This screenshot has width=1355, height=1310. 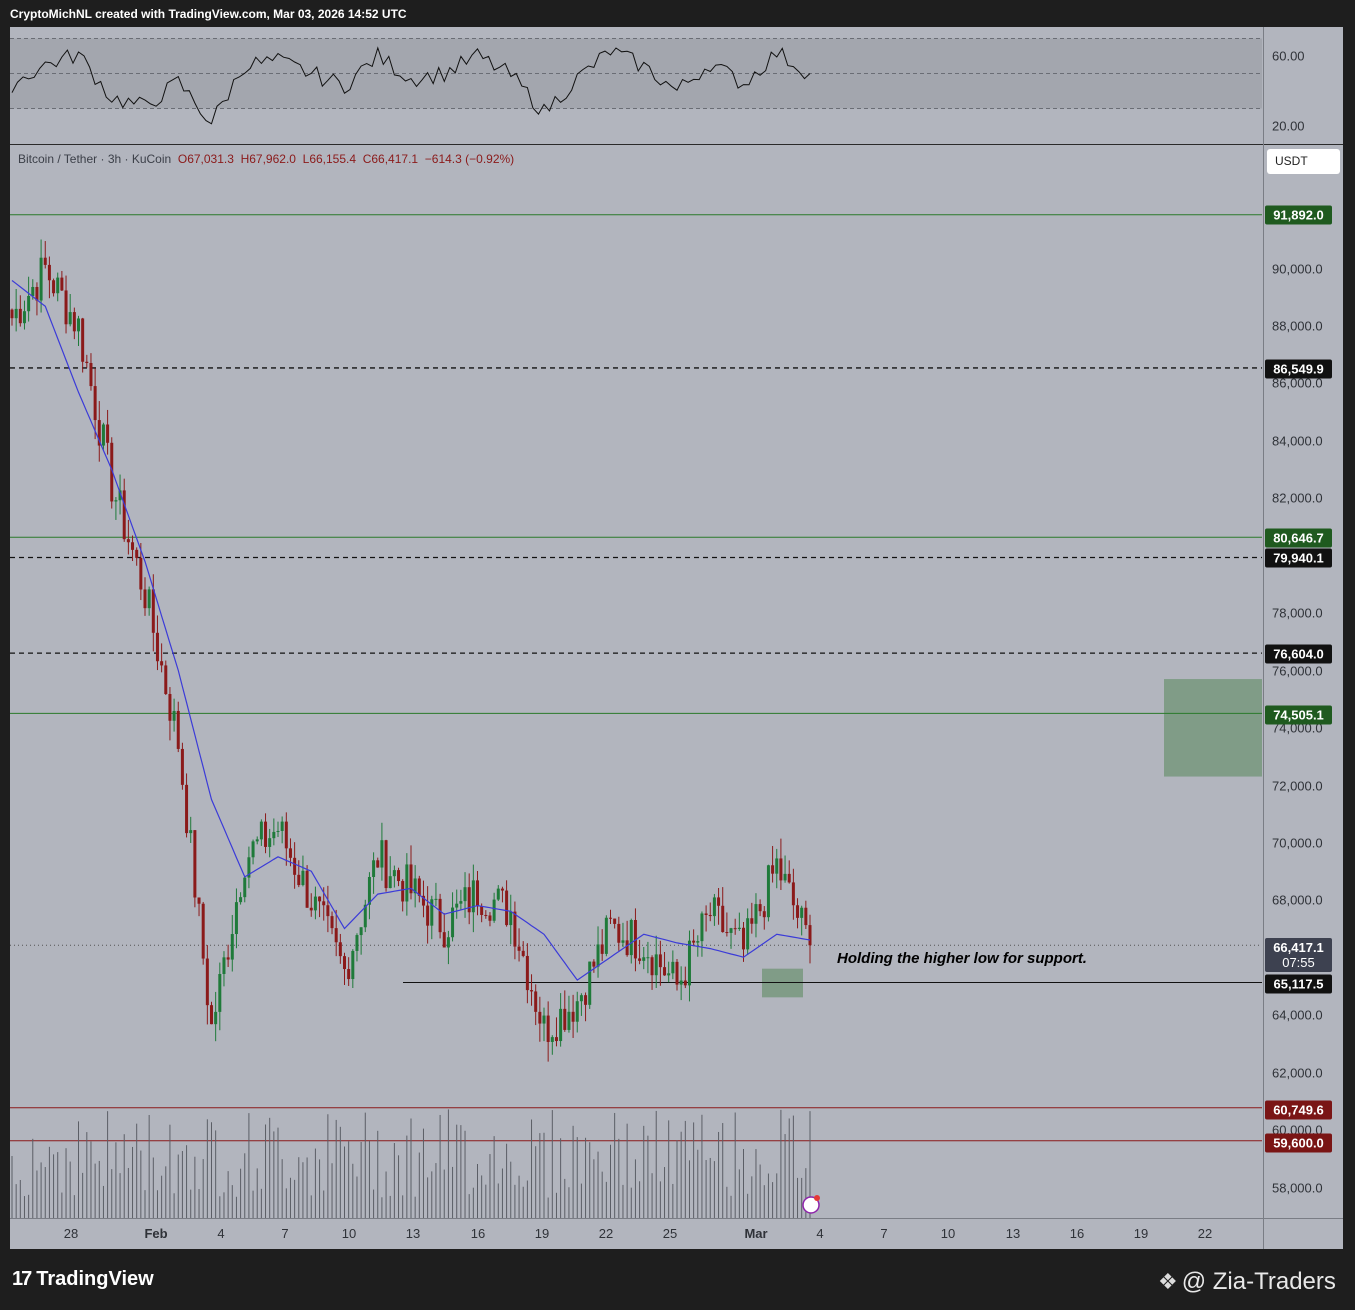 I want to click on price-tick-label: 76,000.0, so click(x=1297, y=671).